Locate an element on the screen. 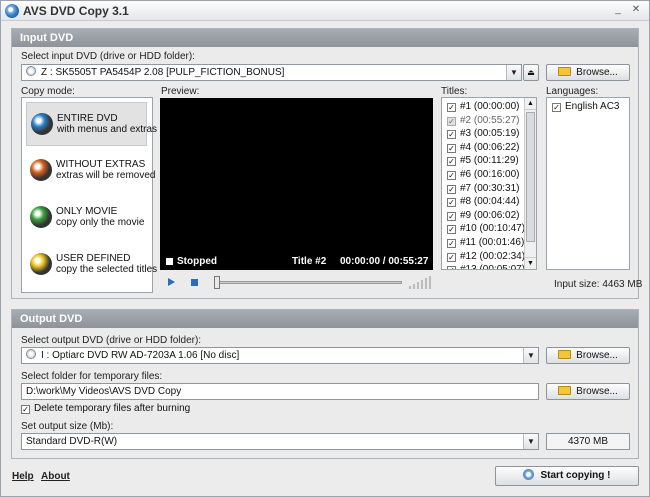 This screenshot has width=650, height=497. copy-mode-title: ONLY MOVIE is located at coordinates (87, 211).